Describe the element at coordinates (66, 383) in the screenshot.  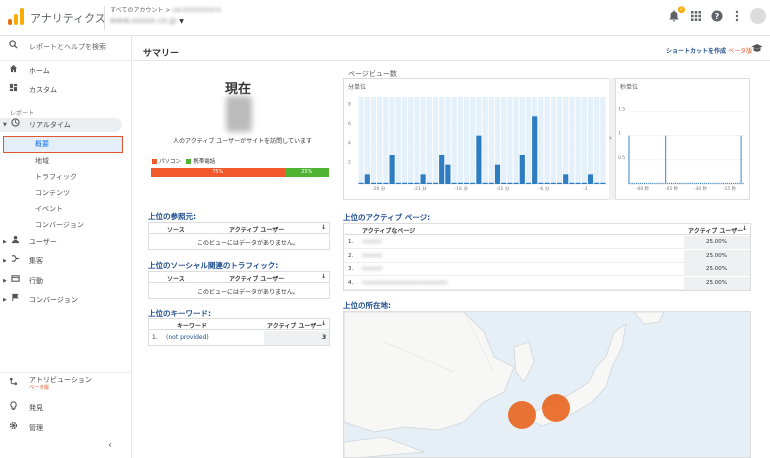
I see `sidebar-item-attribution: アトリビューション ベータ版` at that location.